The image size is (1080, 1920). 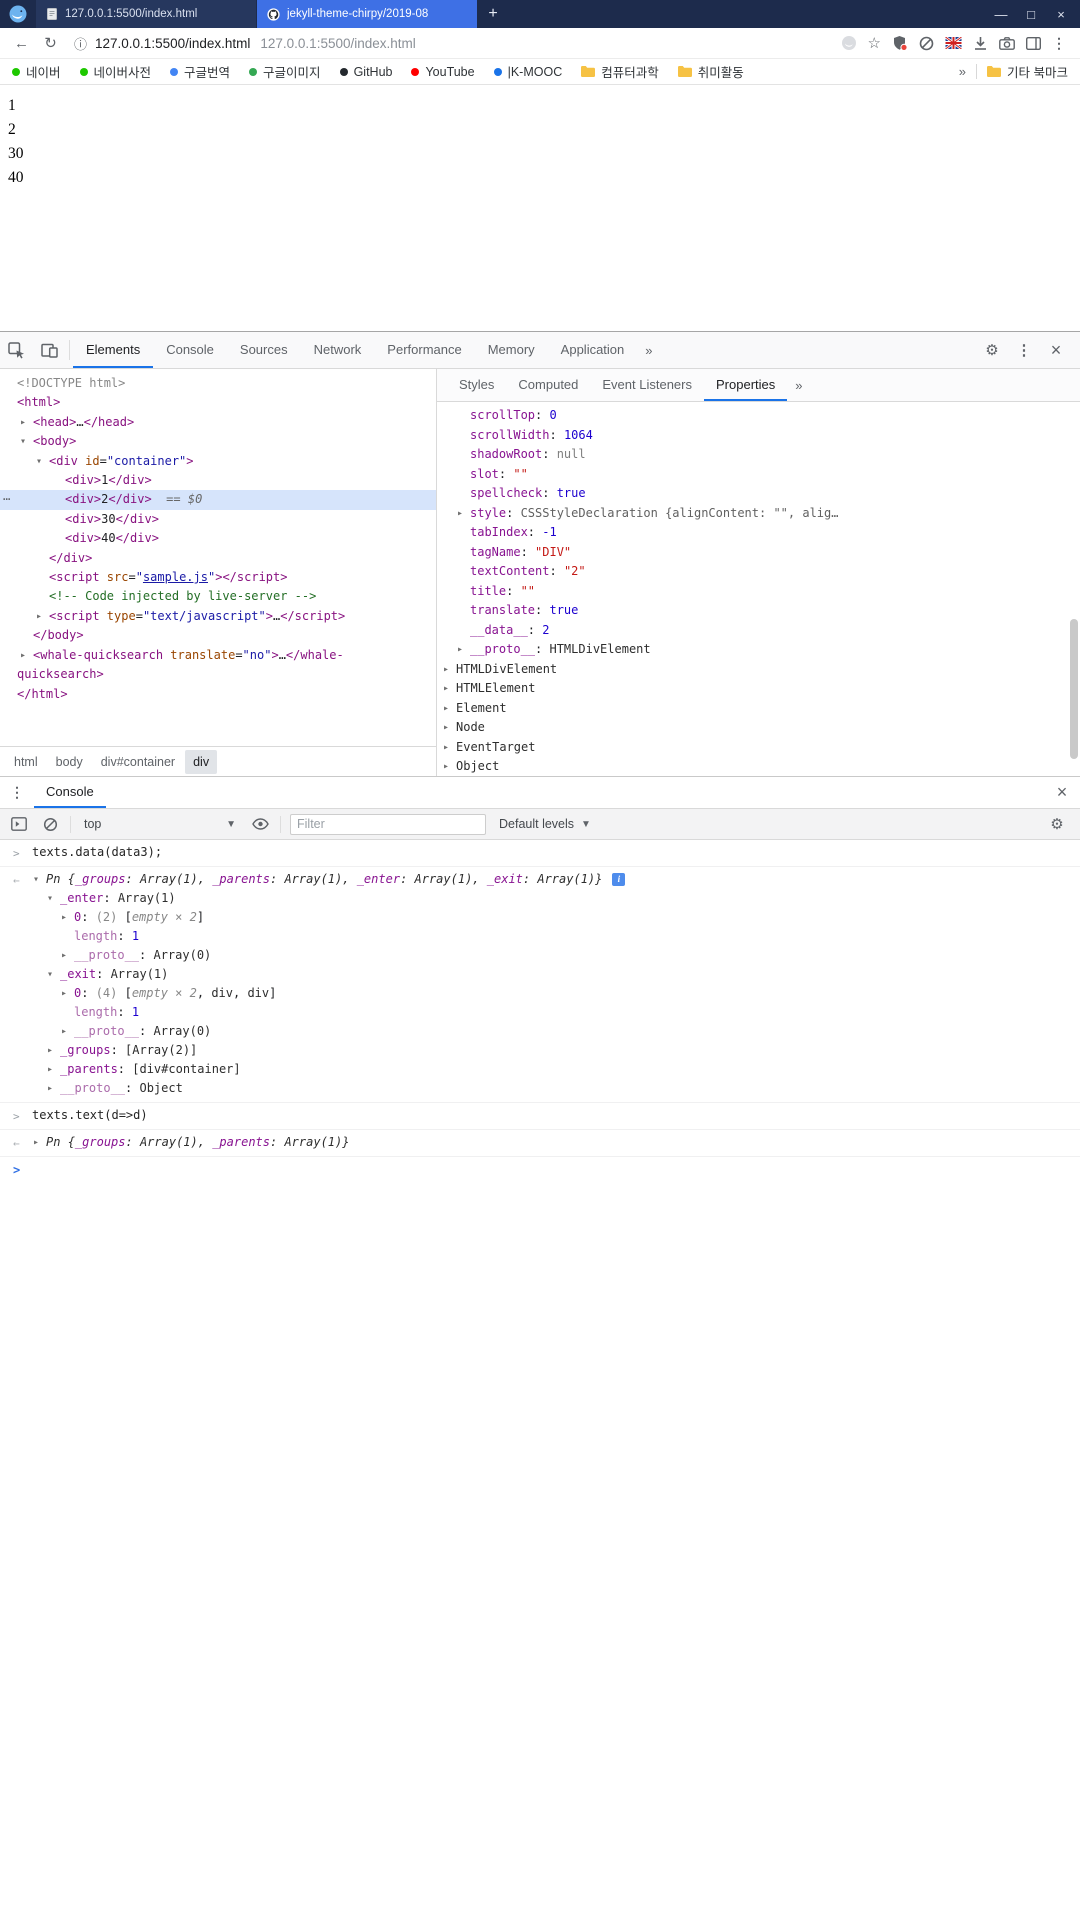 What do you see at coordinates (264, 350) in the screenshot?
I see `devtools-tab-sources: Sources` at bounding box center [264, 350].